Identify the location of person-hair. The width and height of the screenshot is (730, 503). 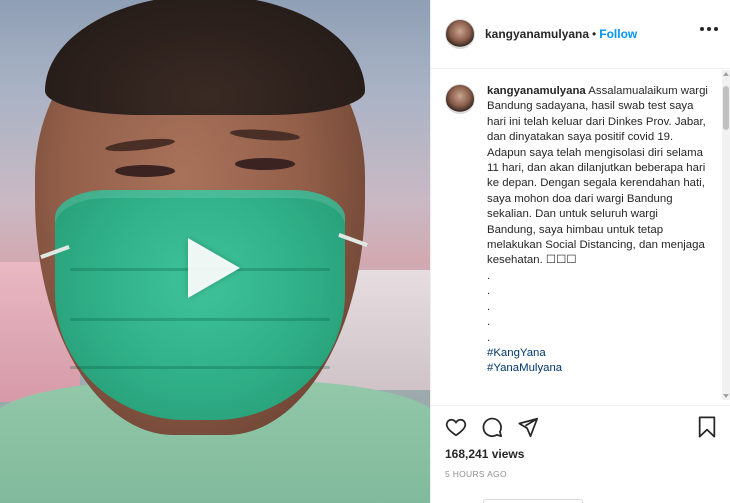
(205, 57).